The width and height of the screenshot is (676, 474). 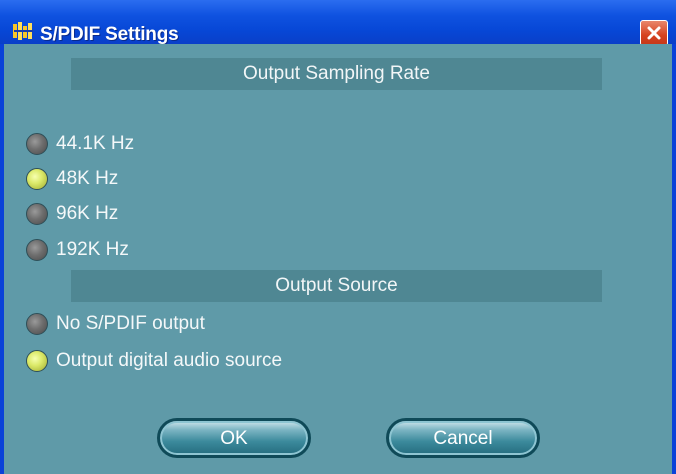 What do you see at coordinates (338, 23) in the screenshot?
I see `title-bar: S/PDIF Settings` at bounding box center [338, 23].